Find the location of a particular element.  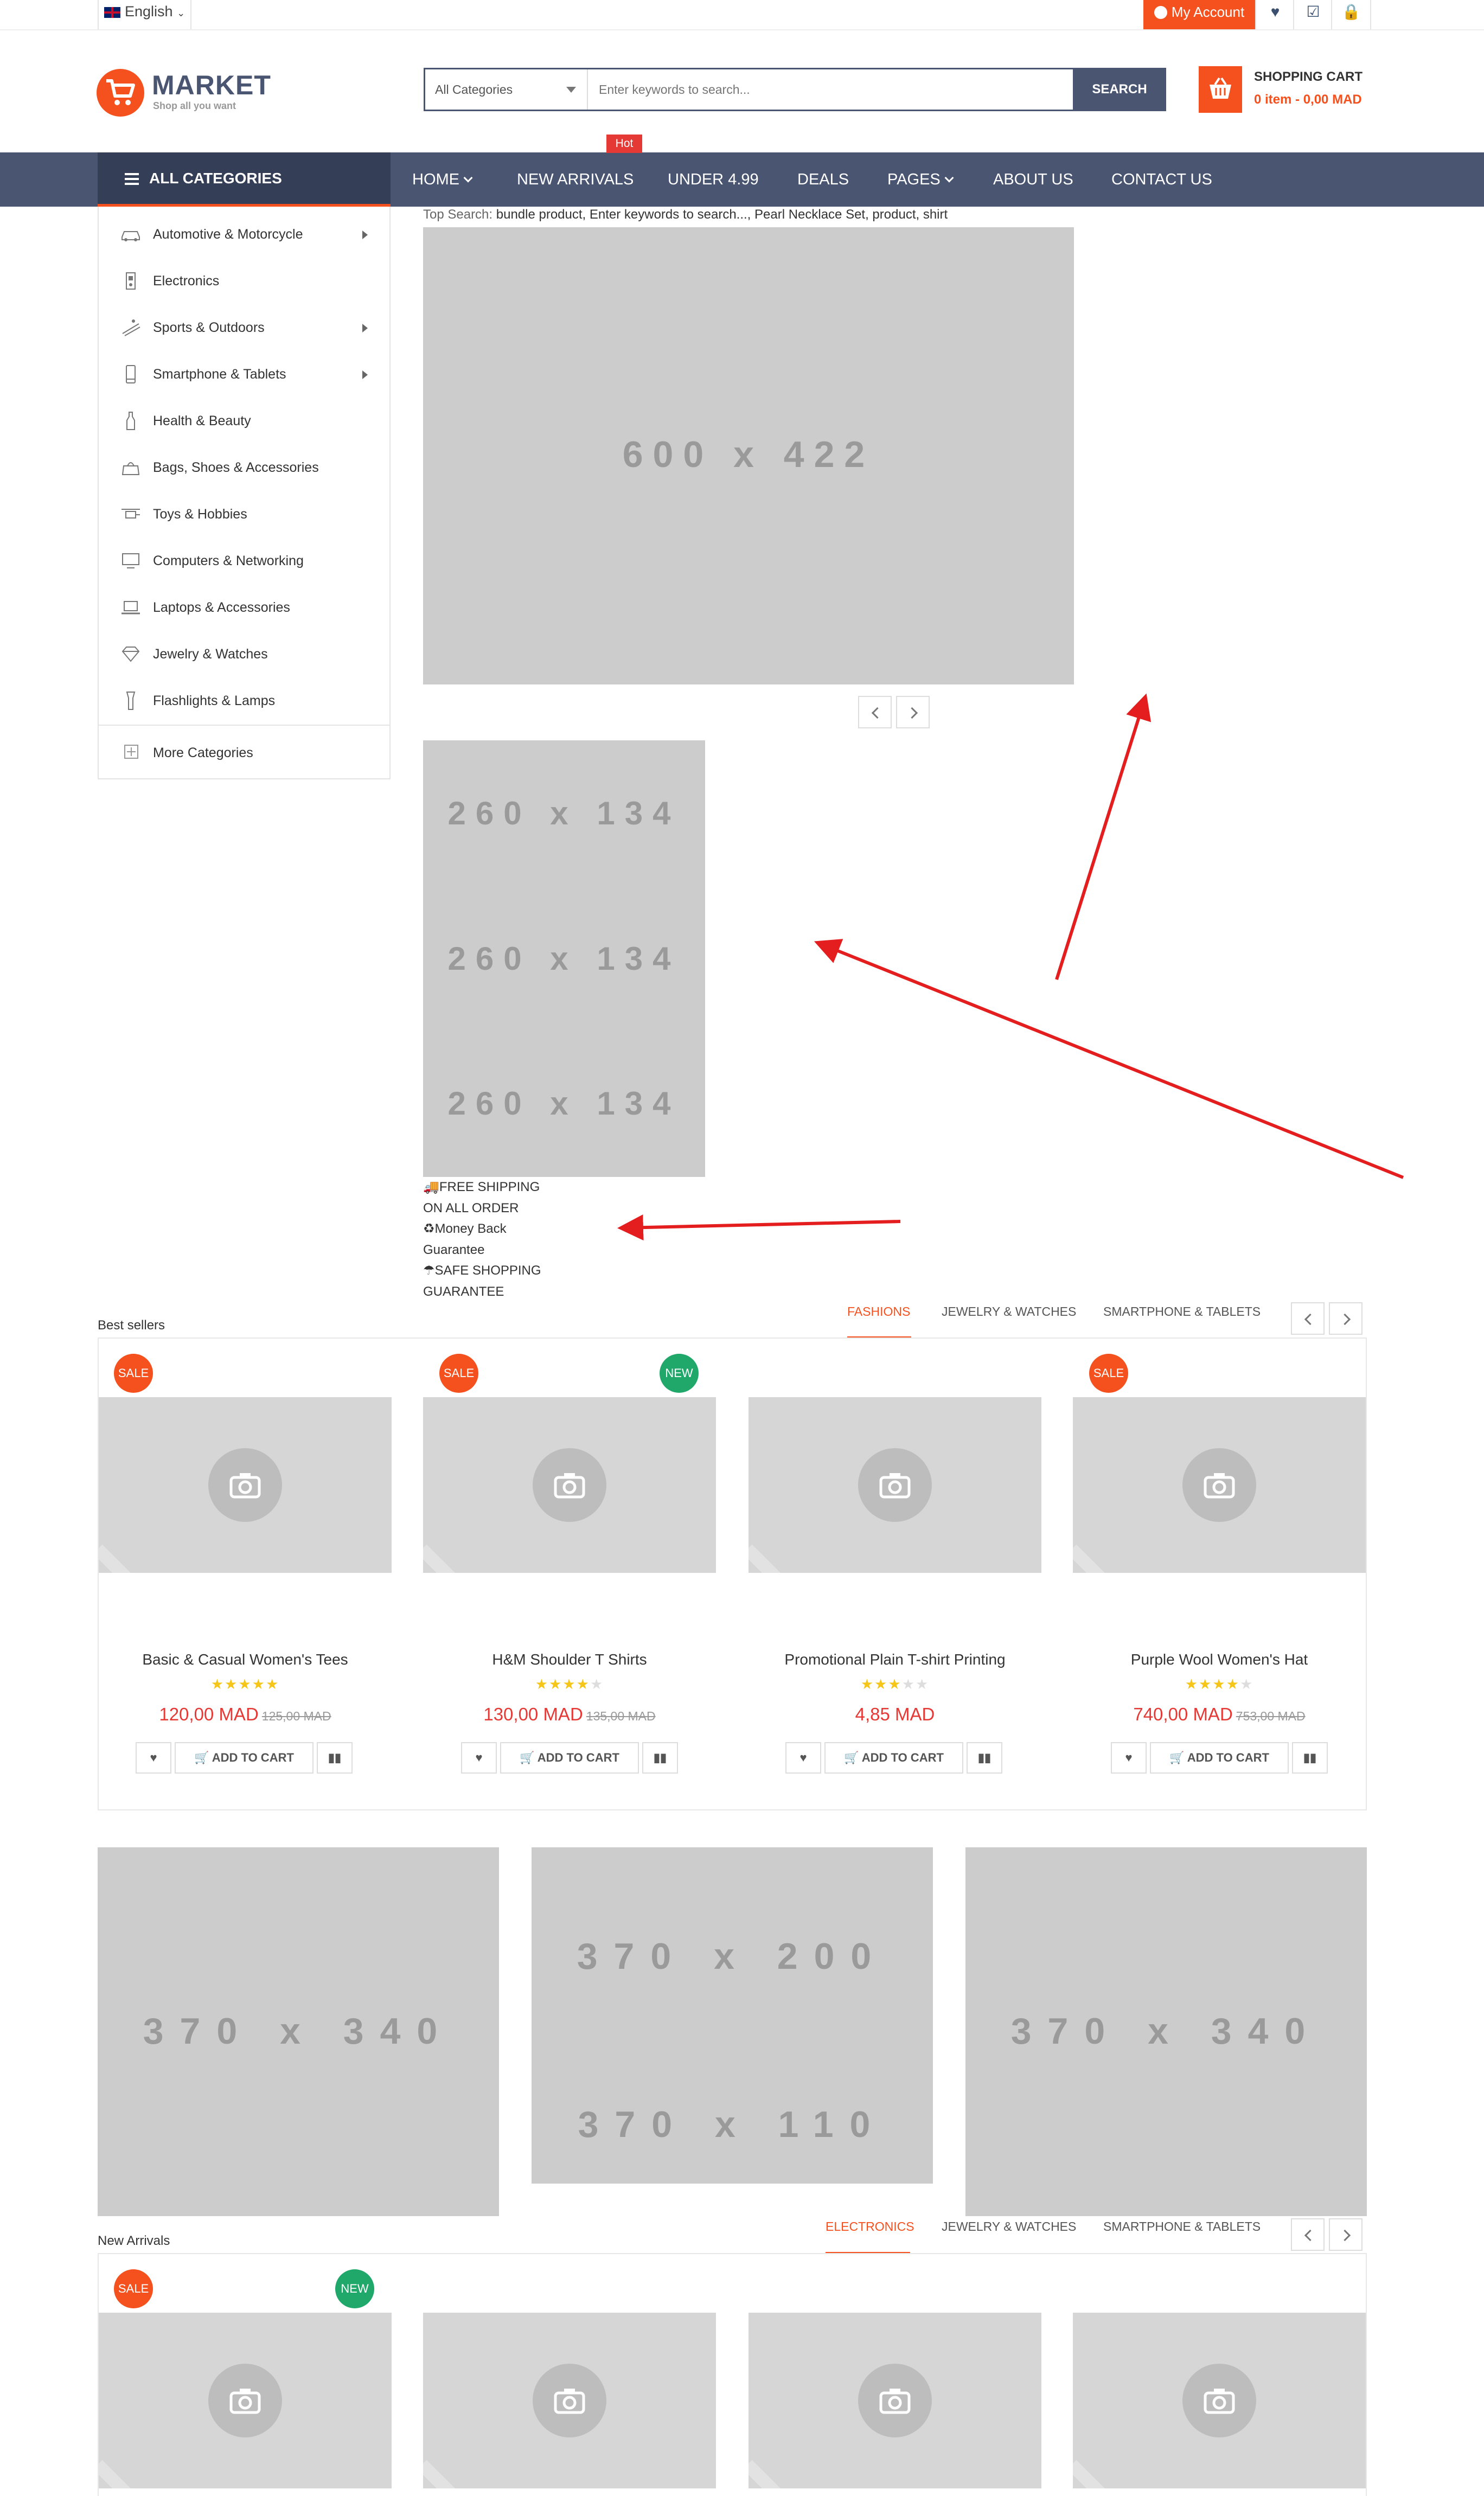

product-name: Promotional Plain T-shirt Printing is located at coordinates (895, 1659).